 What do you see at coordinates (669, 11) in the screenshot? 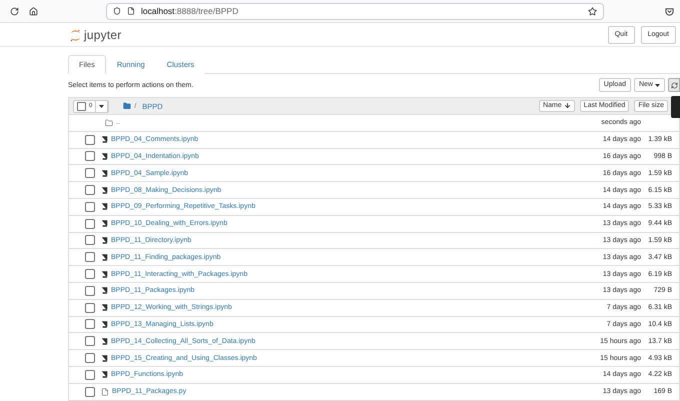
I see `pocket-icon` at bounding box center [669, 11].